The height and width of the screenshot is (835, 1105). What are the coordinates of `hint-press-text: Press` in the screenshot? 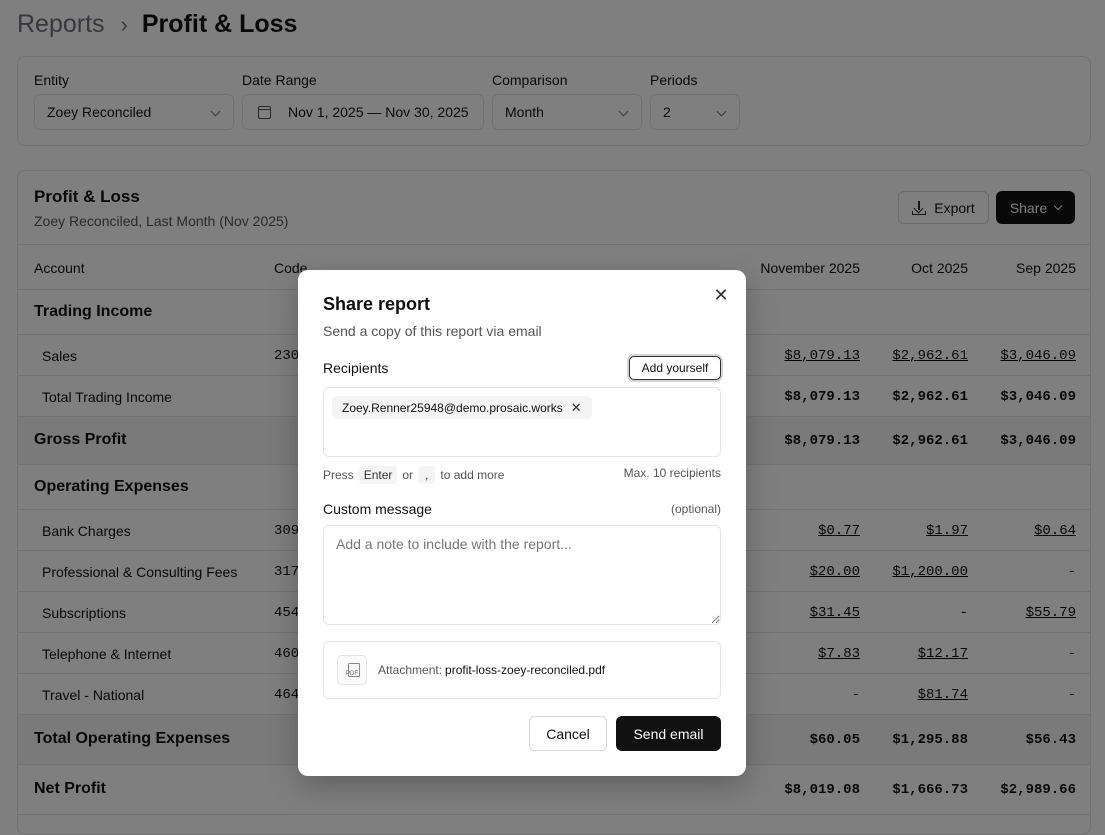 It's located at (338, 475).